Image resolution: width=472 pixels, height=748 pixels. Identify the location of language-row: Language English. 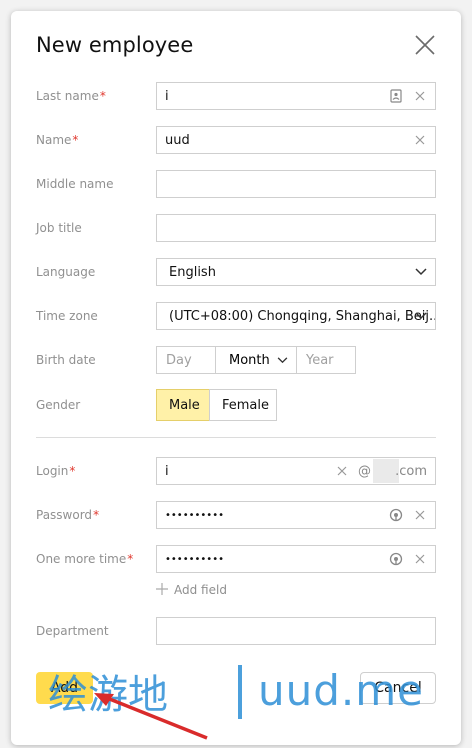
(236, 272).